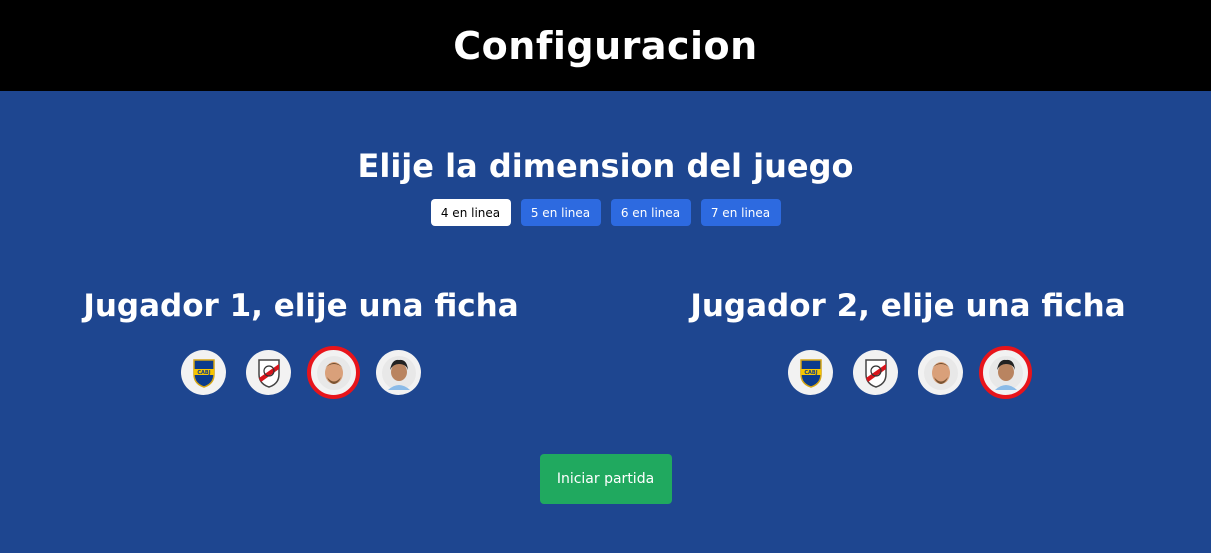 The image size is (1211, 553). I want to click on dimension-5-button: 5 en linea, so click(560, 212).